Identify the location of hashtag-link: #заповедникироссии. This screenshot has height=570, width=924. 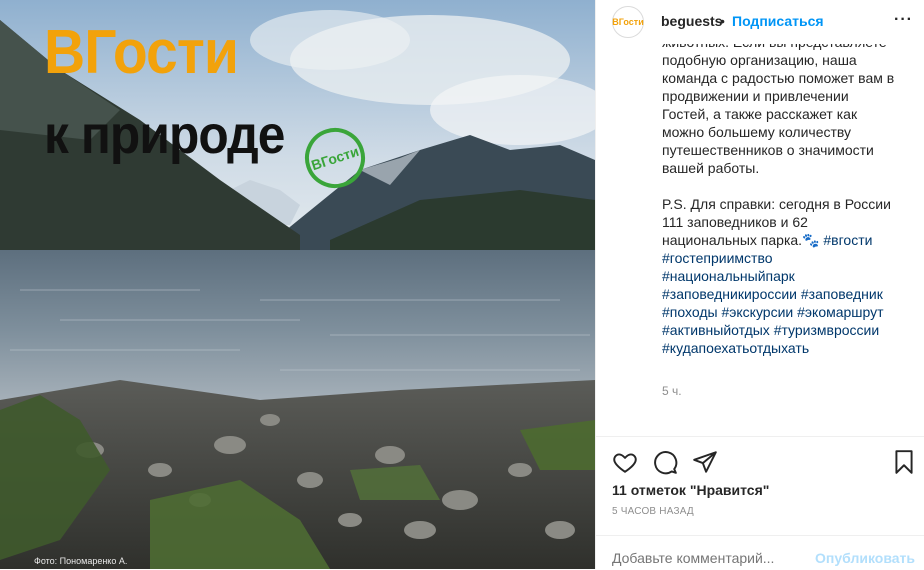
(729, 294).